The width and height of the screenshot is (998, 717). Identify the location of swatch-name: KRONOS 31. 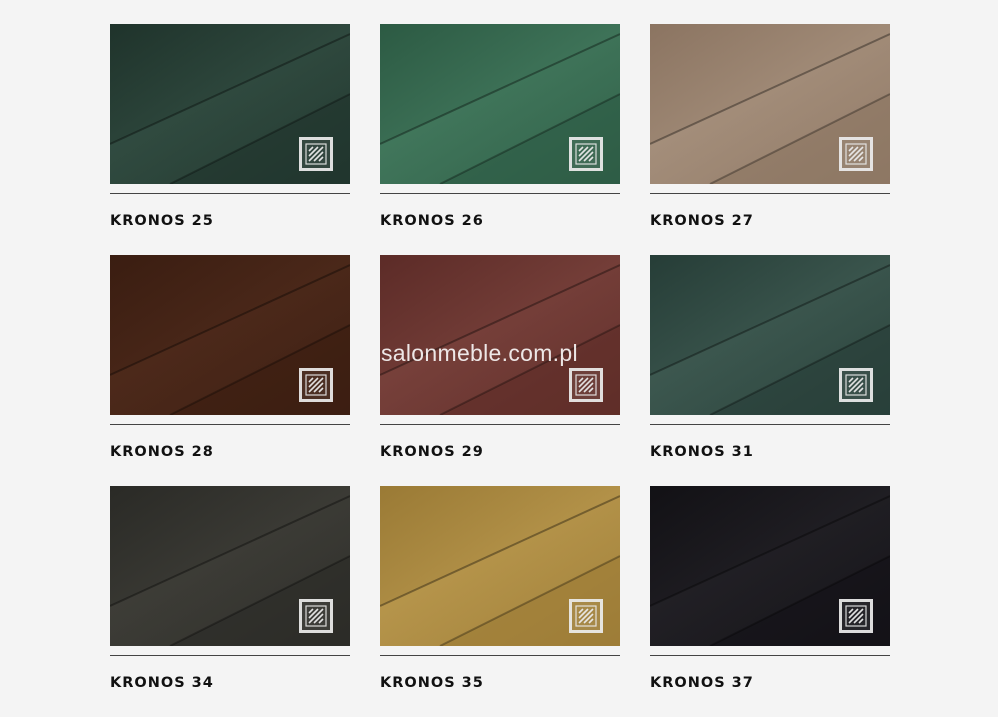
(702, 452).